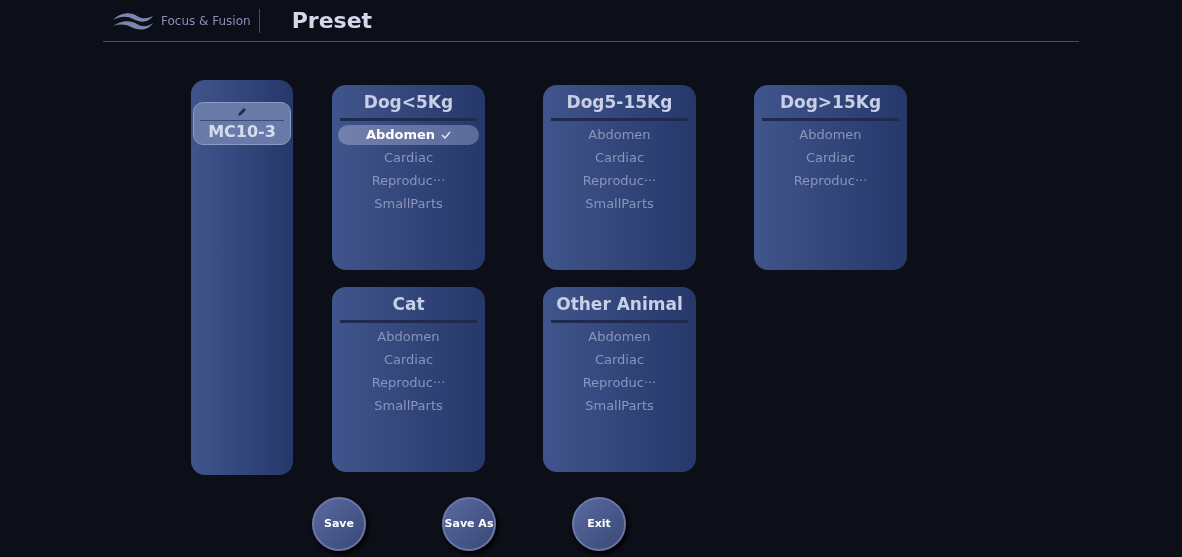 Image resolution: width=1182 pixels, height=557 pixels. Describe the element at coordinates (332, 21) in the screenshot. I see `page-title: Preset` at that location.